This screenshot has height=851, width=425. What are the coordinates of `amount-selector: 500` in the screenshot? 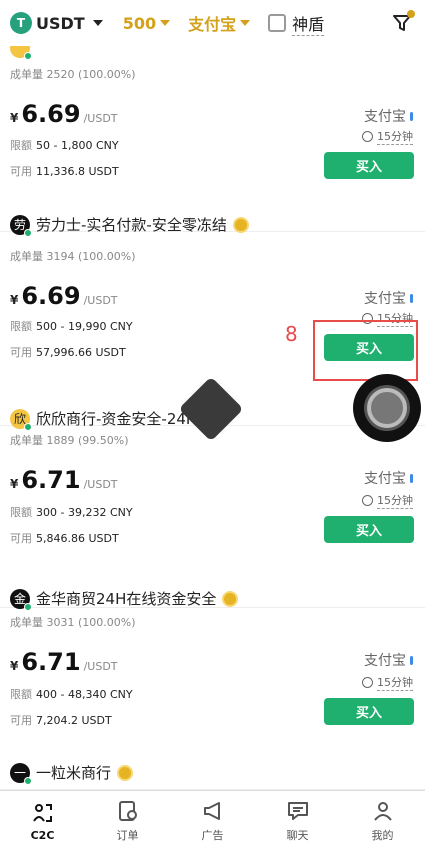 It's located at (146, 23).